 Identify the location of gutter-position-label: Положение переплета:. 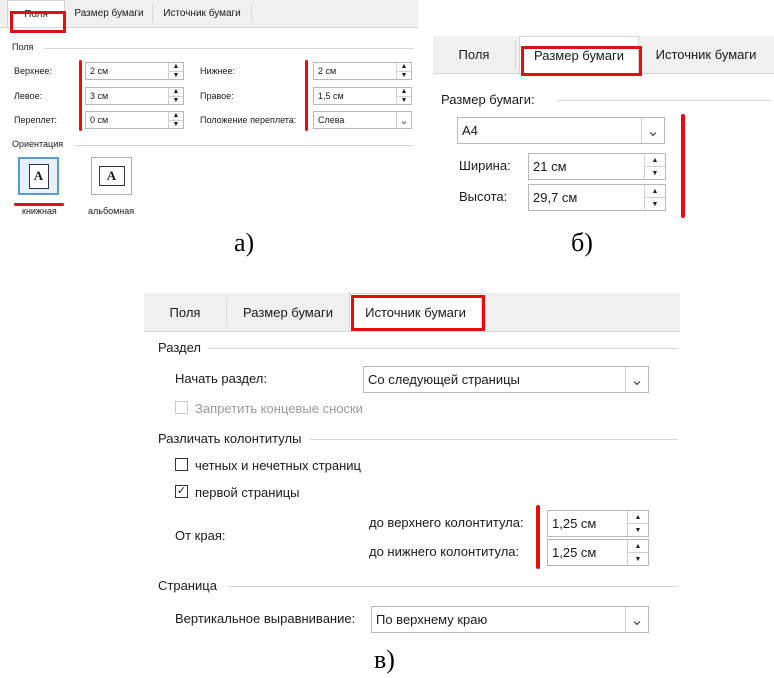
(248, 120).